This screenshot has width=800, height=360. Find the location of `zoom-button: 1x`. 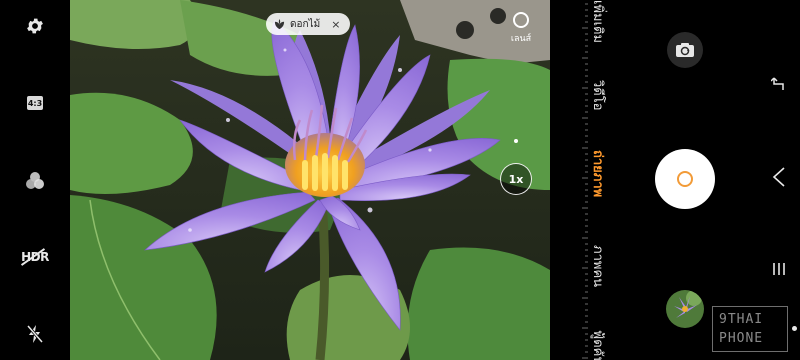

zoom-button: 1x is located at coordinates (516, 179).